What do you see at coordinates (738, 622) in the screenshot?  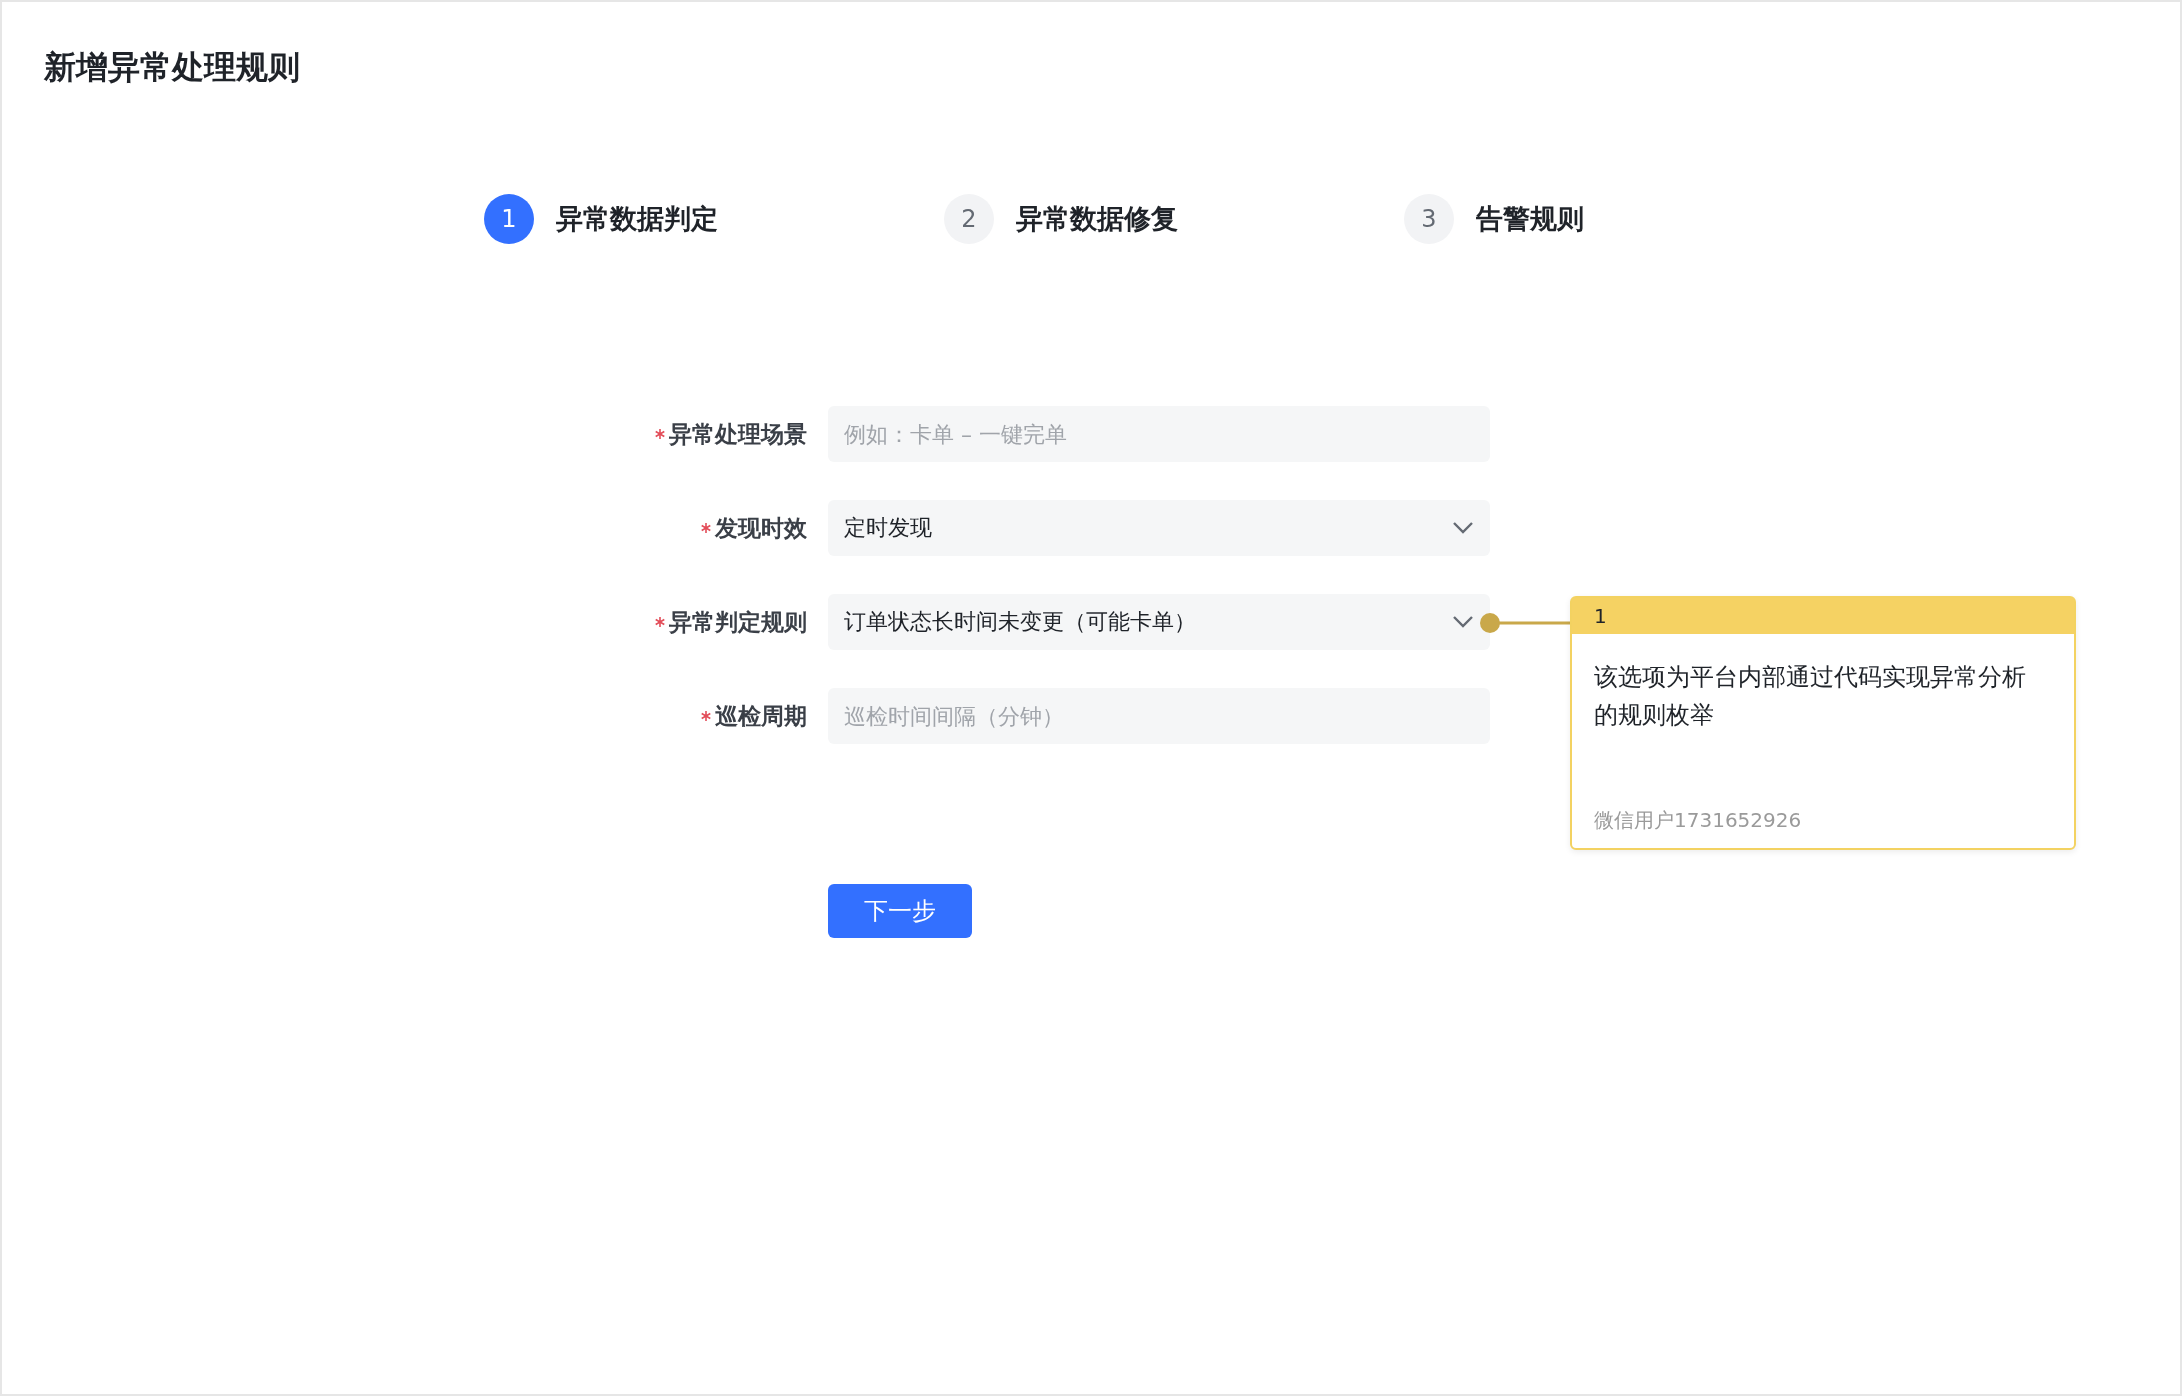 I see `field-label: 异常判定规则` at bounding box center [738, 622].